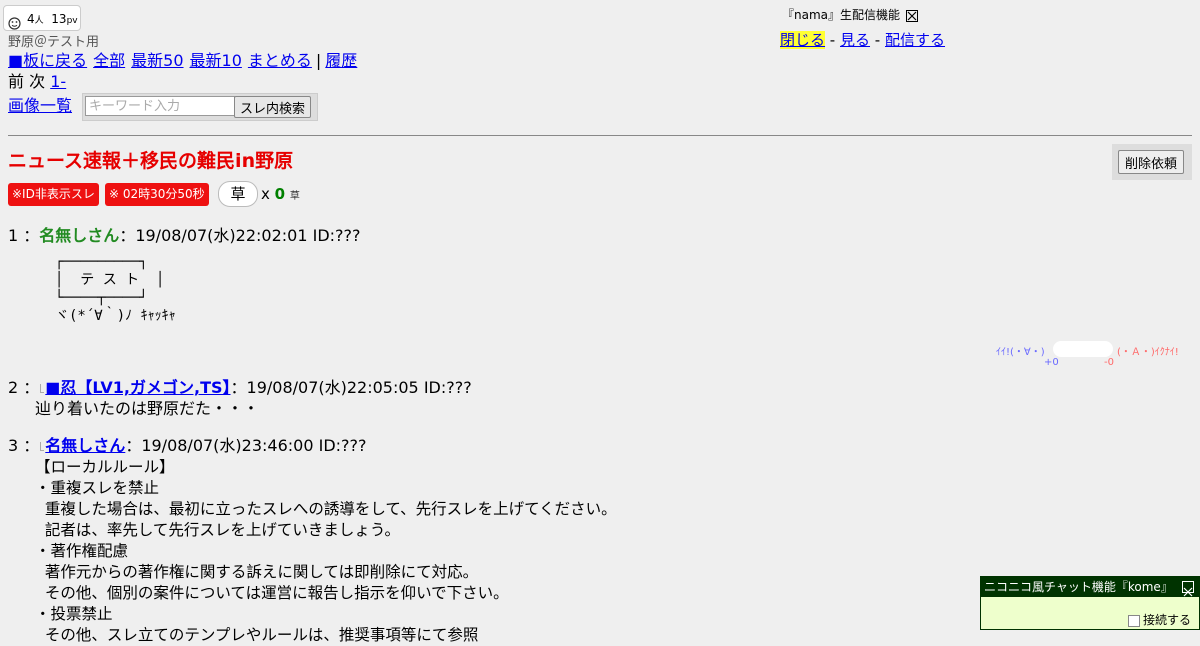  What do you see at coordinates (1148, 350) in the screenshot?
I see `vote-bad-button: (・Ａ・)ｲｸﾅｲ!` at bounding box center [1148, 350].